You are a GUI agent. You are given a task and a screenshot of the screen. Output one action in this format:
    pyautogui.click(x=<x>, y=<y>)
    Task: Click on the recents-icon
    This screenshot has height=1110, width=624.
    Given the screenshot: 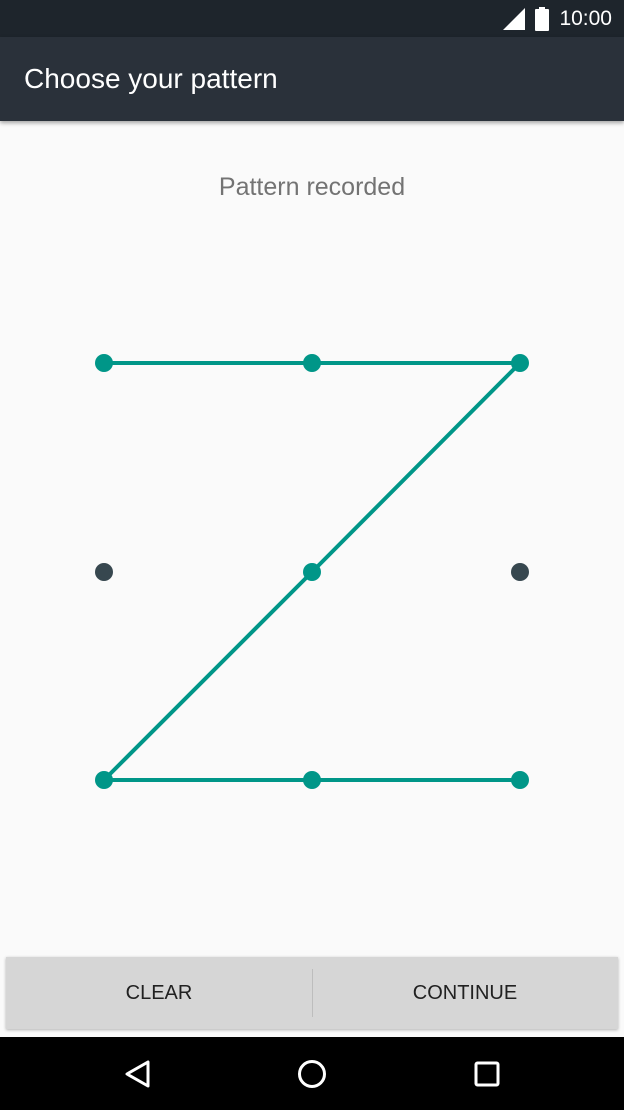 What is the action you would take?
    pyautogui.click(x=487, y=1073)
    